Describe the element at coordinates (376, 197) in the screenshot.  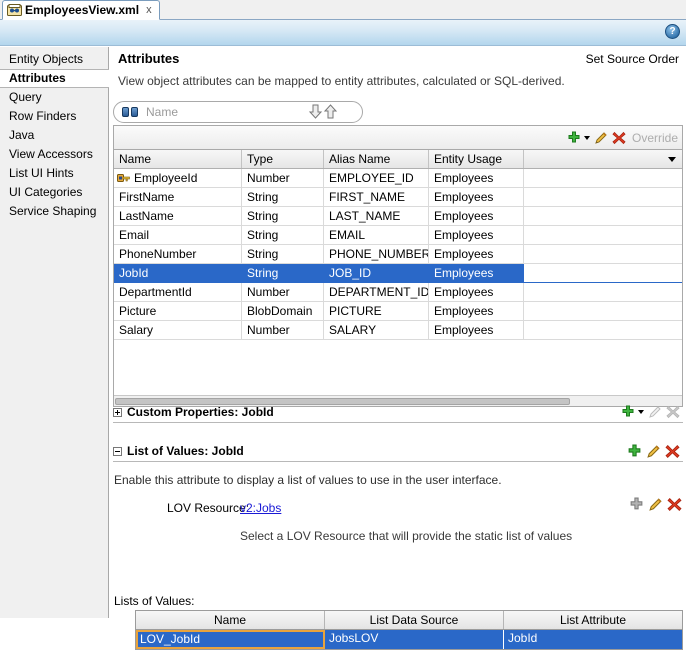
I see `cell-alias: FIRST_NAME` at that location.